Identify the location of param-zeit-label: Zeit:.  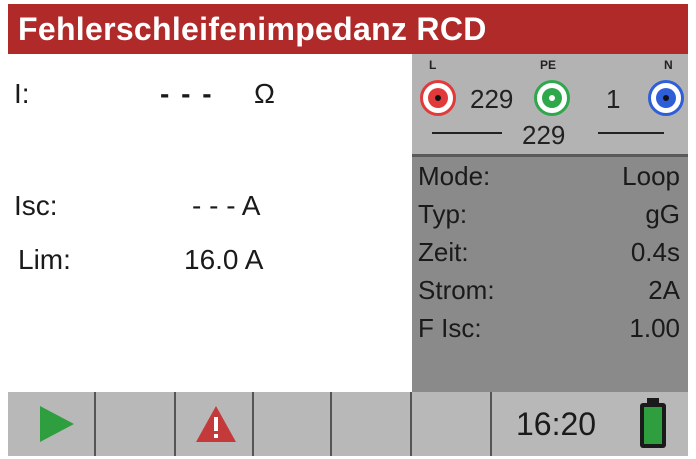
(443, 252).